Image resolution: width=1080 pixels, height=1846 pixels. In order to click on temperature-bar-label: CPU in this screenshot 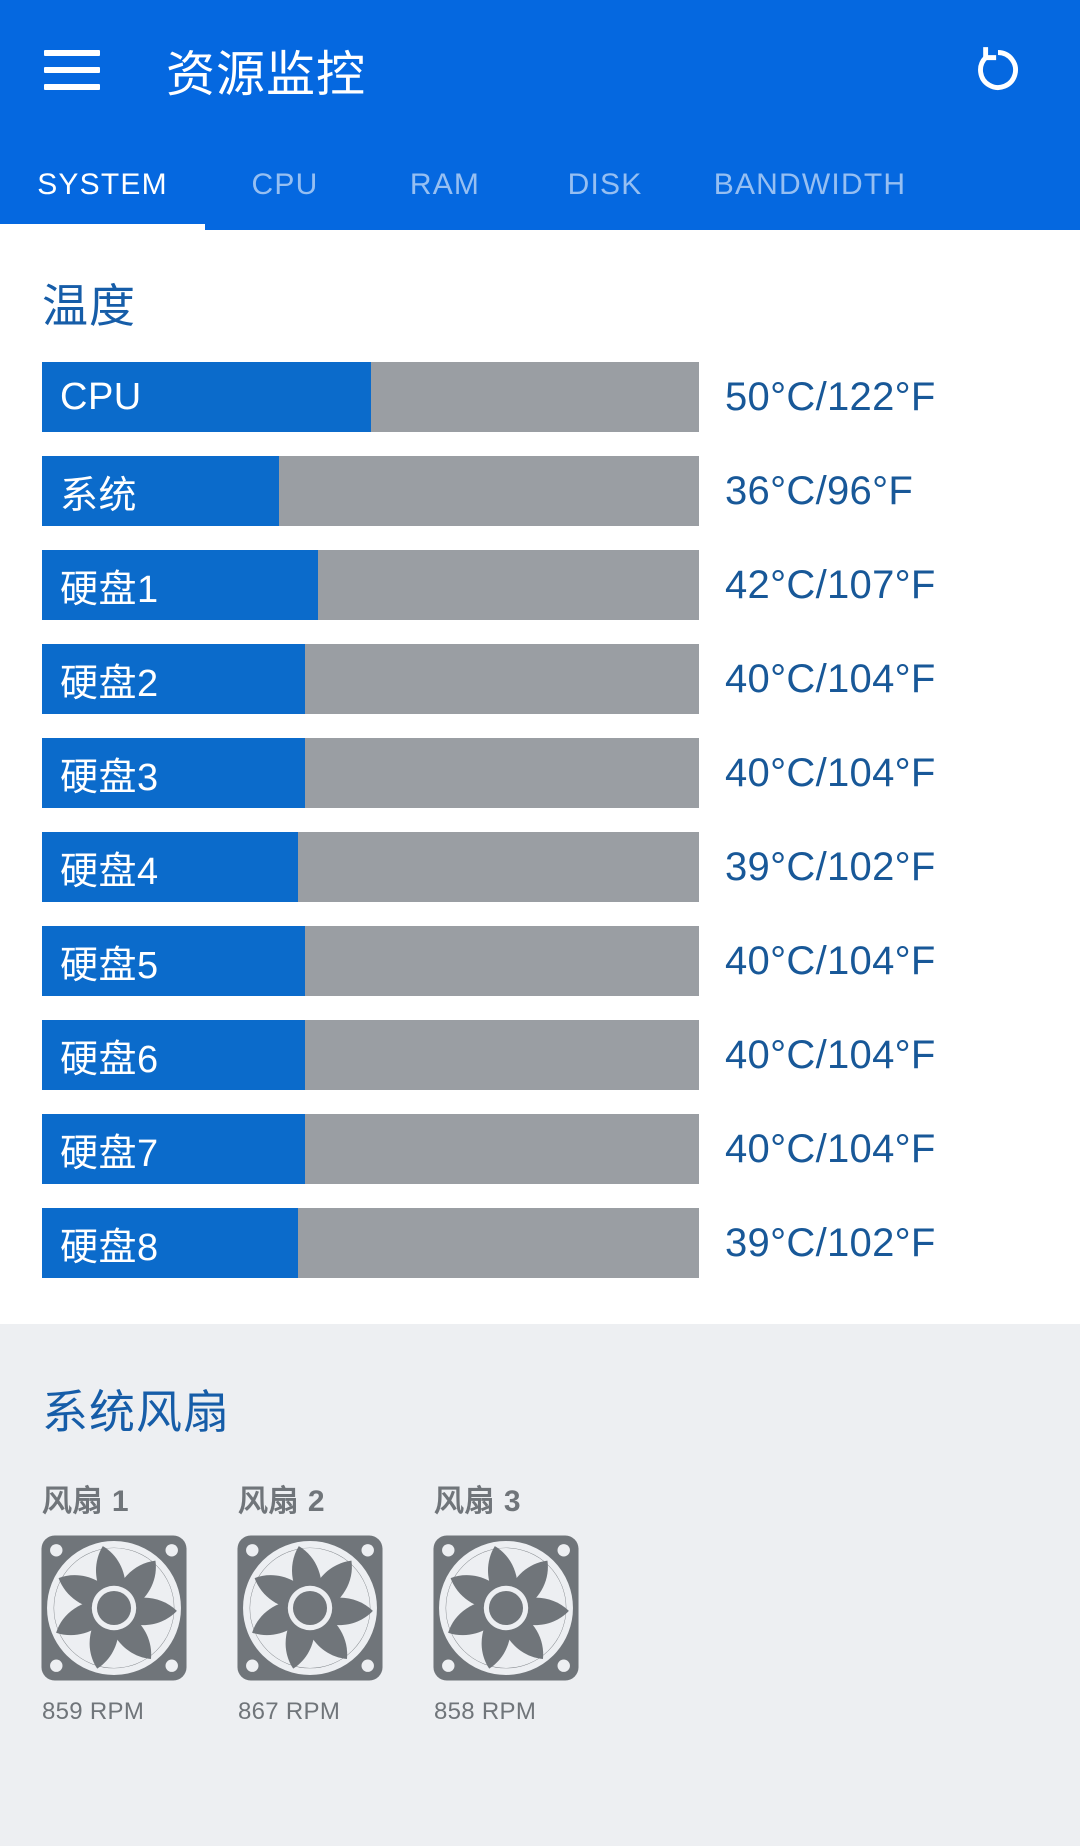, I will do `click(101, 396)`.